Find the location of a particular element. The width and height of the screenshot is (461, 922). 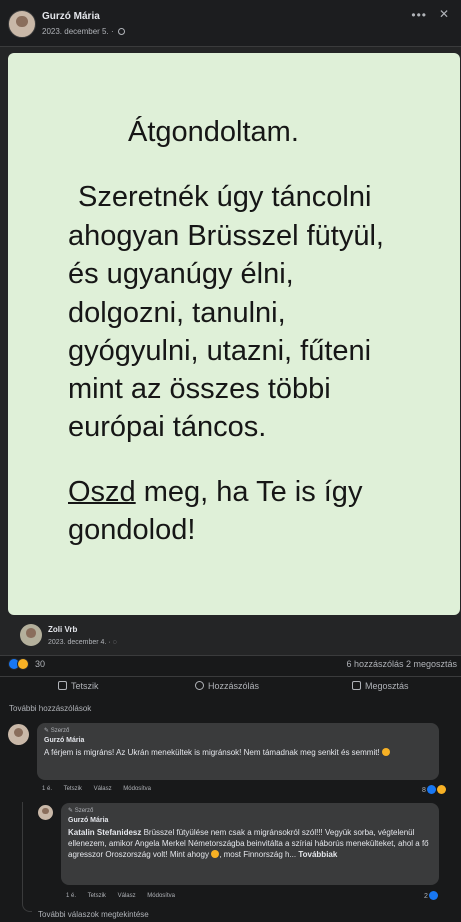

card-line: és ugyanúgy élni, is located at coordinates (181, 274).